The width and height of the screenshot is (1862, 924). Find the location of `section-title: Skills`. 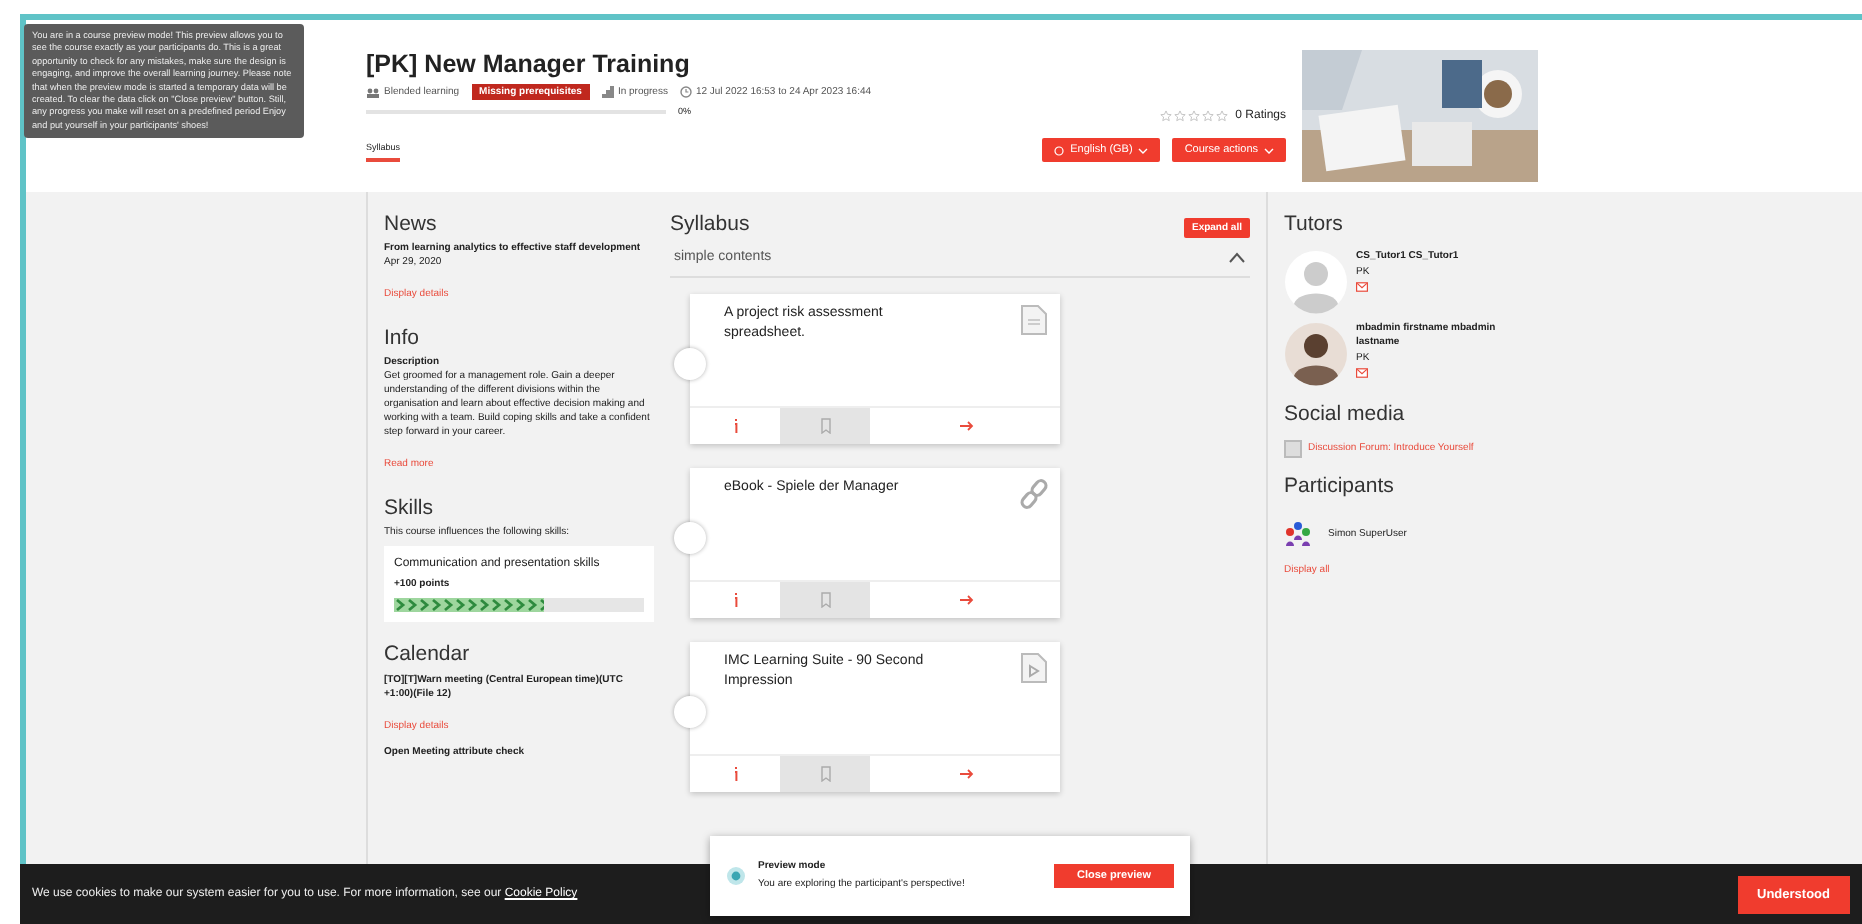

section-title: Skills is located at coordinates (410, 508).